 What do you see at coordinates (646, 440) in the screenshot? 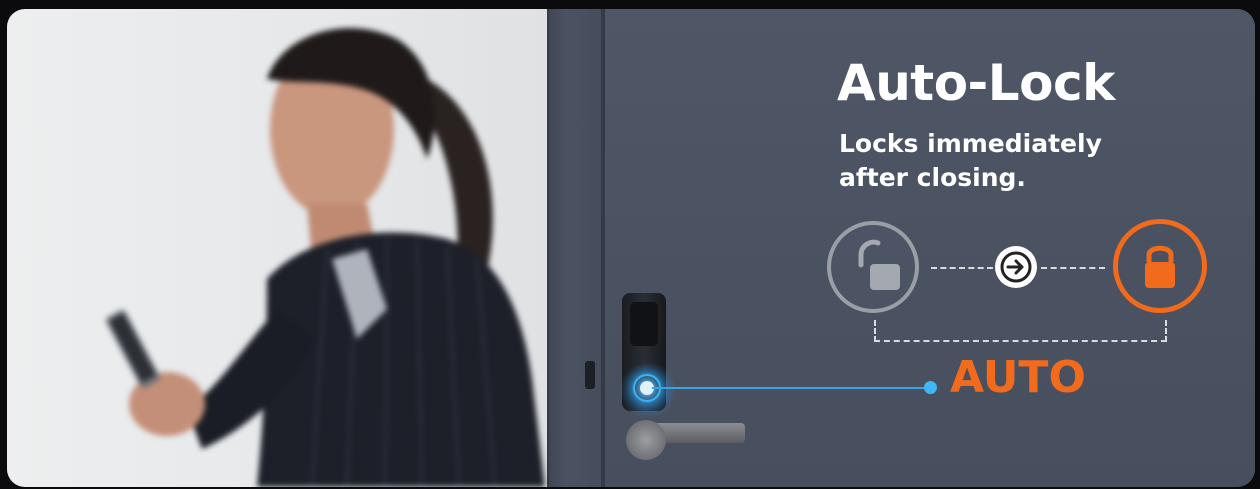
I see `lever-rosette` at bounding box center [646, 440].